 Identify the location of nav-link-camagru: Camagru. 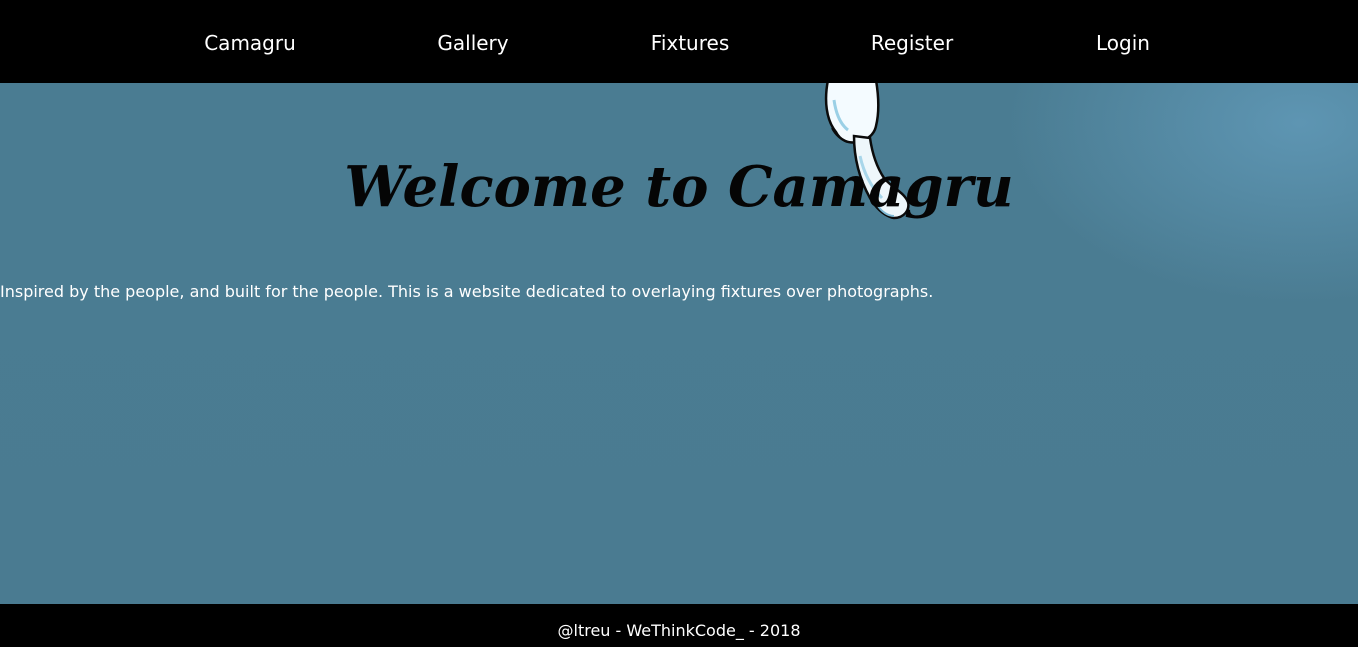
(250, 41).